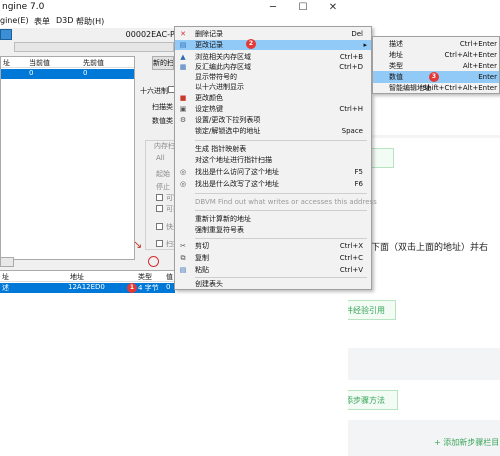 The height and width of the screenshot is (456, 500). Describe the element at coordinates (14, 20) in the screenshot. I see `menu-edit: gine(E)` at that location.